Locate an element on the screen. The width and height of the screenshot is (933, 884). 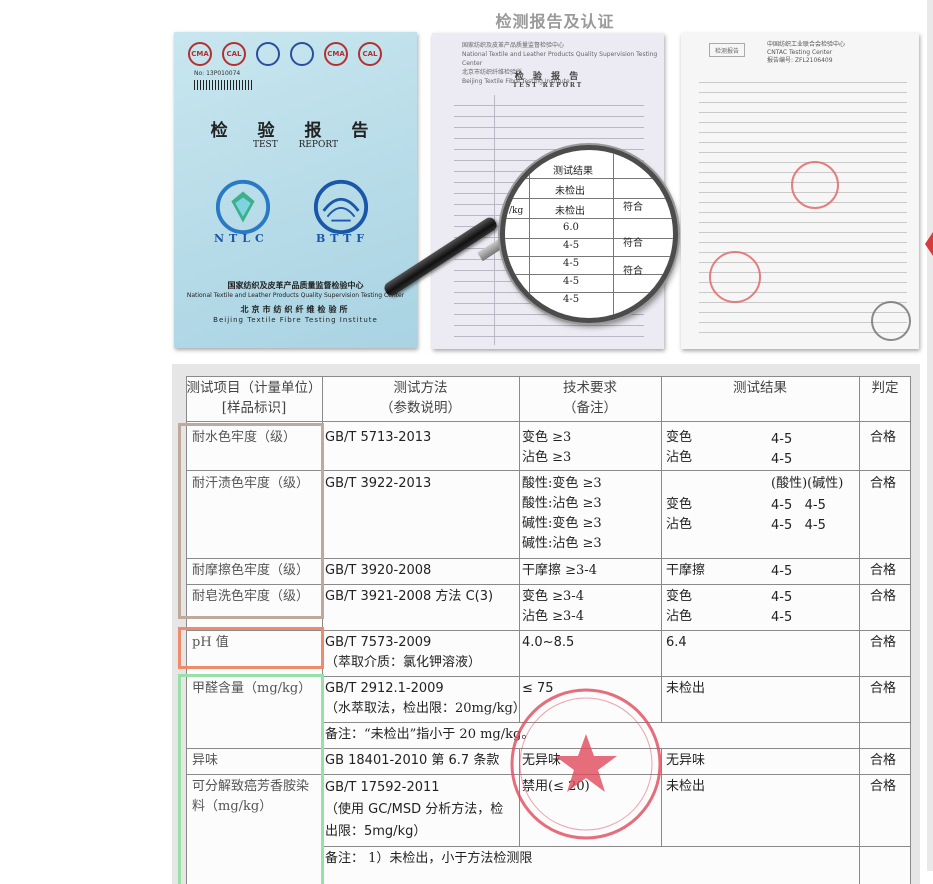
magnifier-unit: /kg is located at coordinates (516, 211).